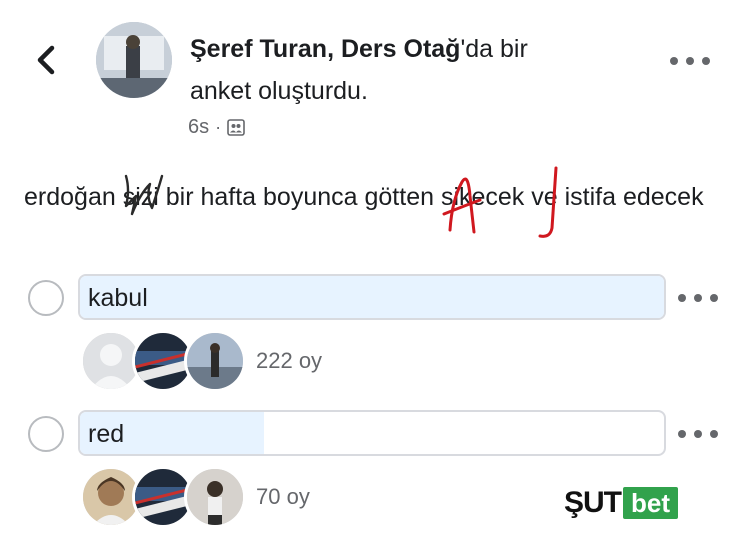 The width and height of the screenshot is (736, 552). I want to click on back-button, so click(47, 60).